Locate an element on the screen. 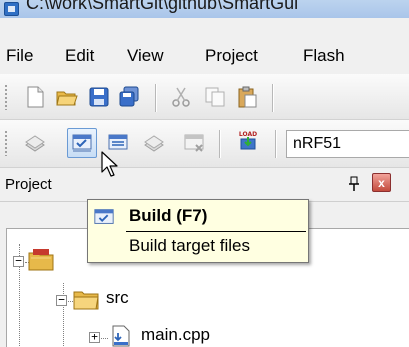  copy-button is located at coordinates (215, 97).